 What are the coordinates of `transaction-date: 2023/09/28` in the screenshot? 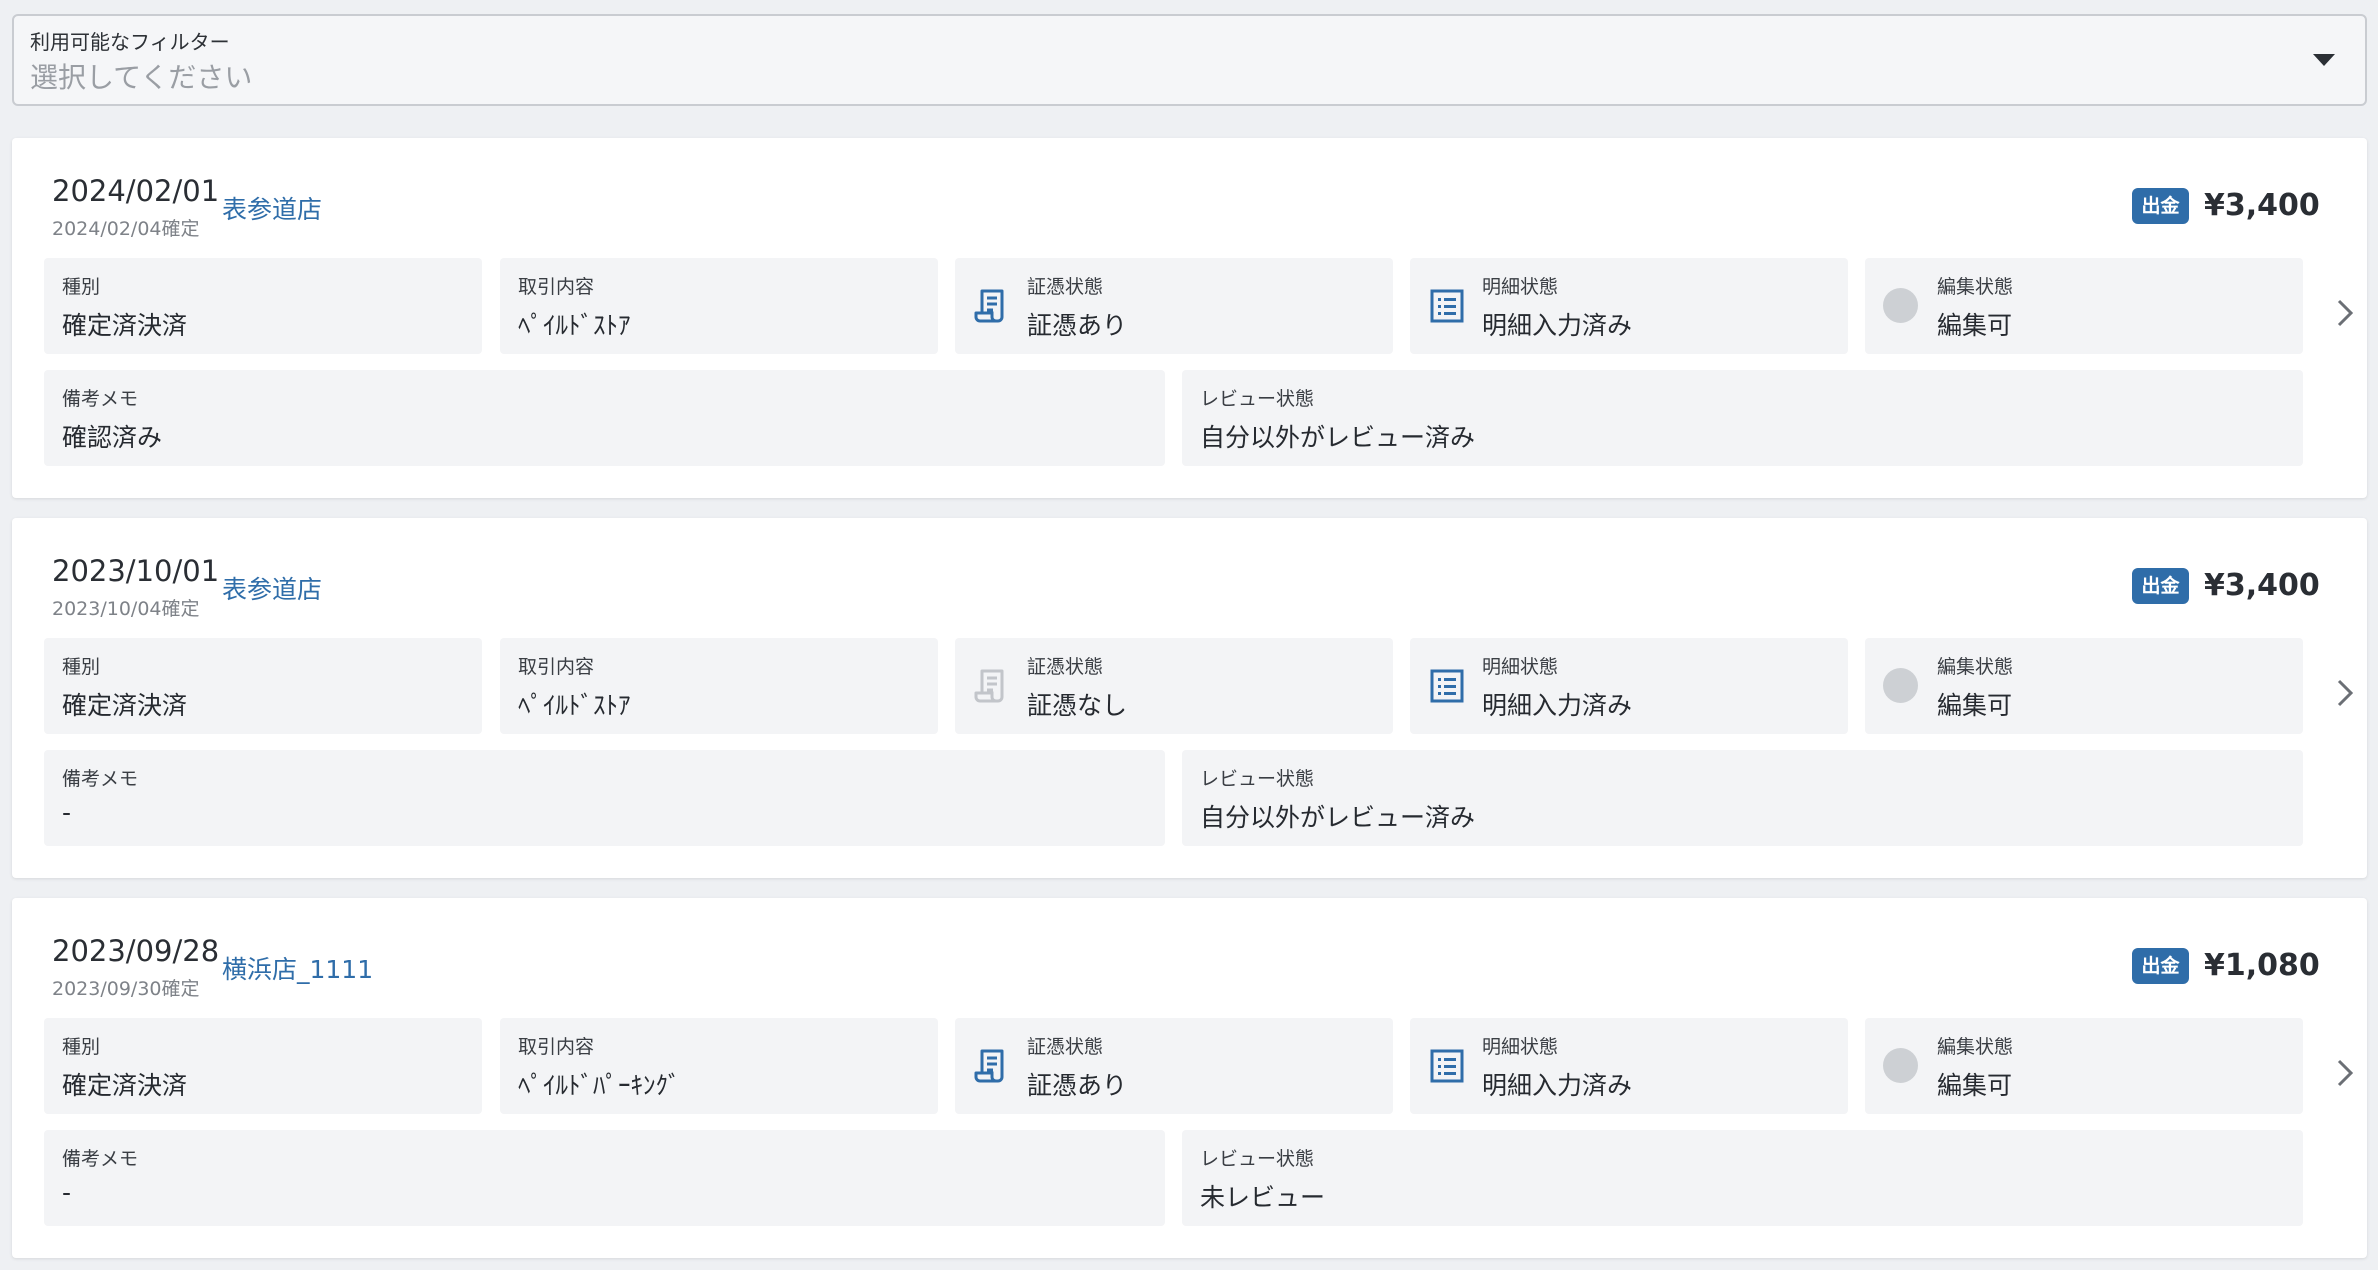 It's located at (136, 951).